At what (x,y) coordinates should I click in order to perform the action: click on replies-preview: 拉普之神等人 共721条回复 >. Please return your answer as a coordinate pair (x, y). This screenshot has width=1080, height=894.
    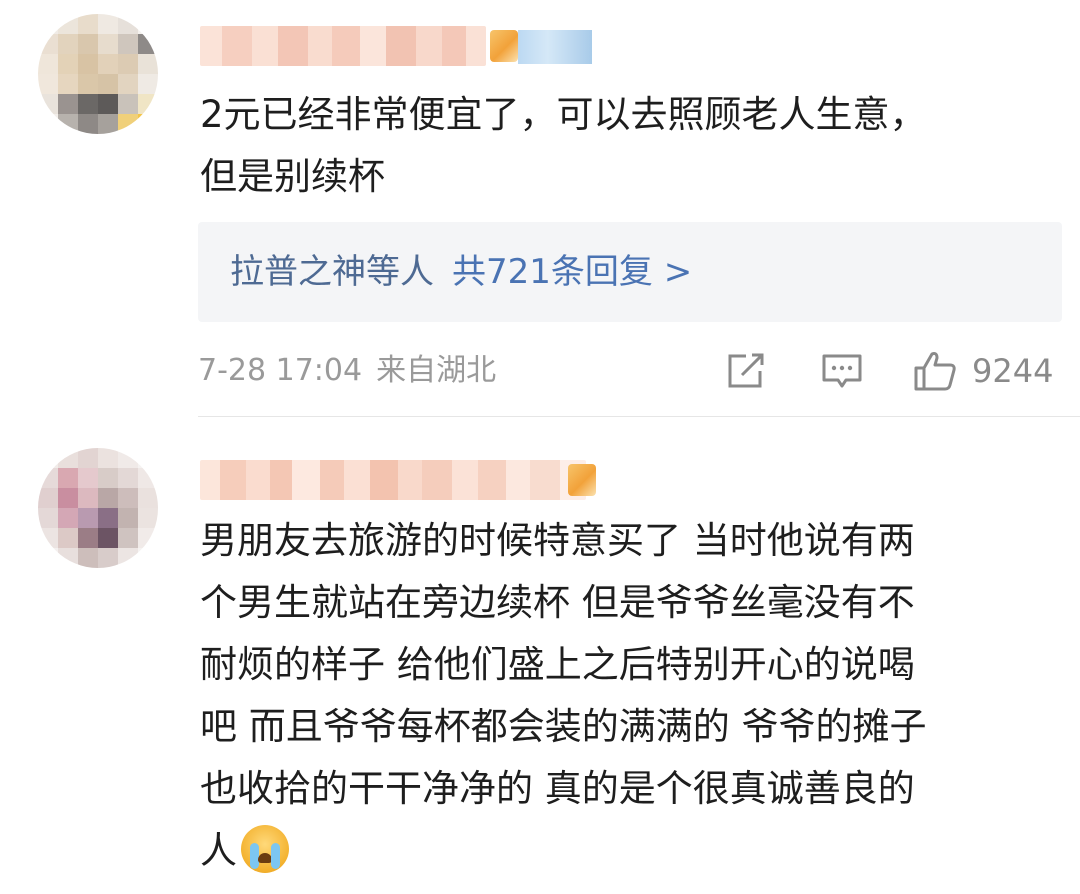
    Looking at the image, I should click on (630, 272).